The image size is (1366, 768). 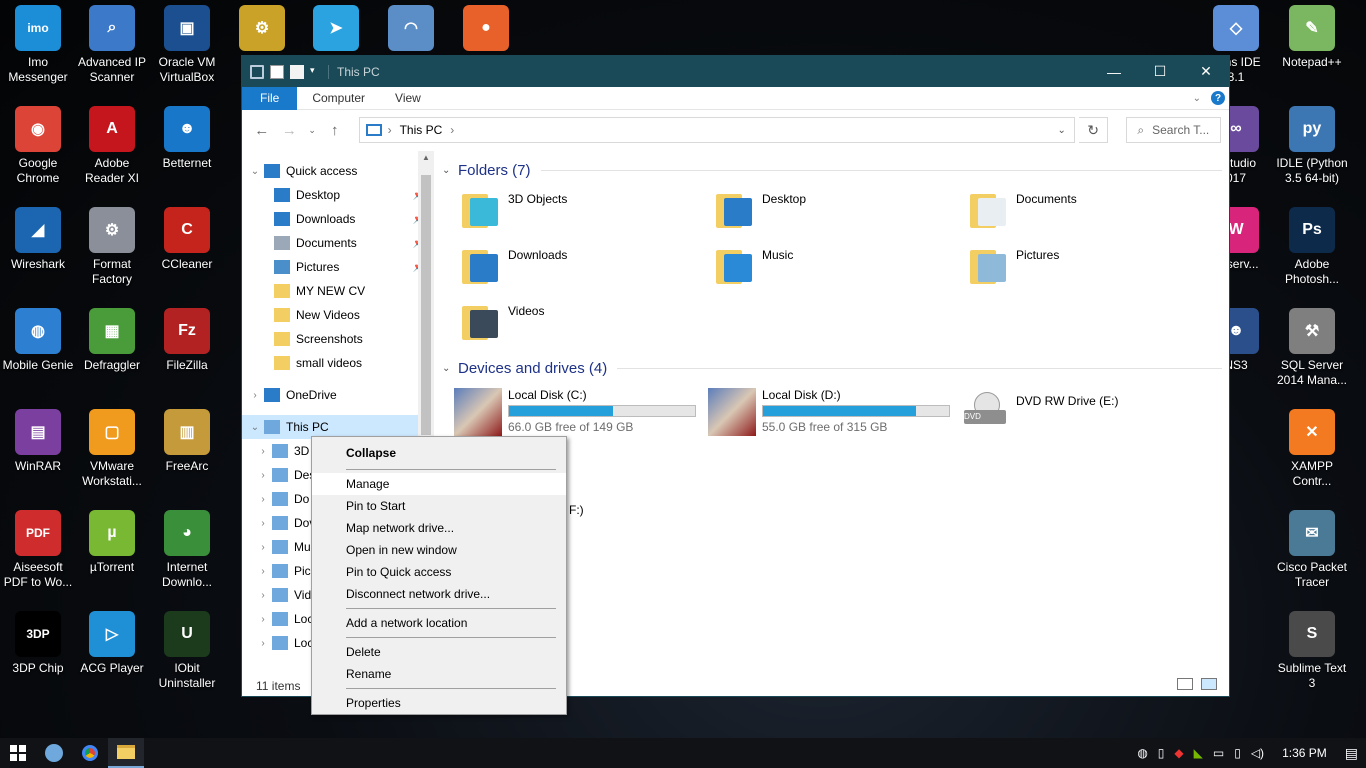 I want to click on folder-item: Desktop, so click(x=843, y=211).